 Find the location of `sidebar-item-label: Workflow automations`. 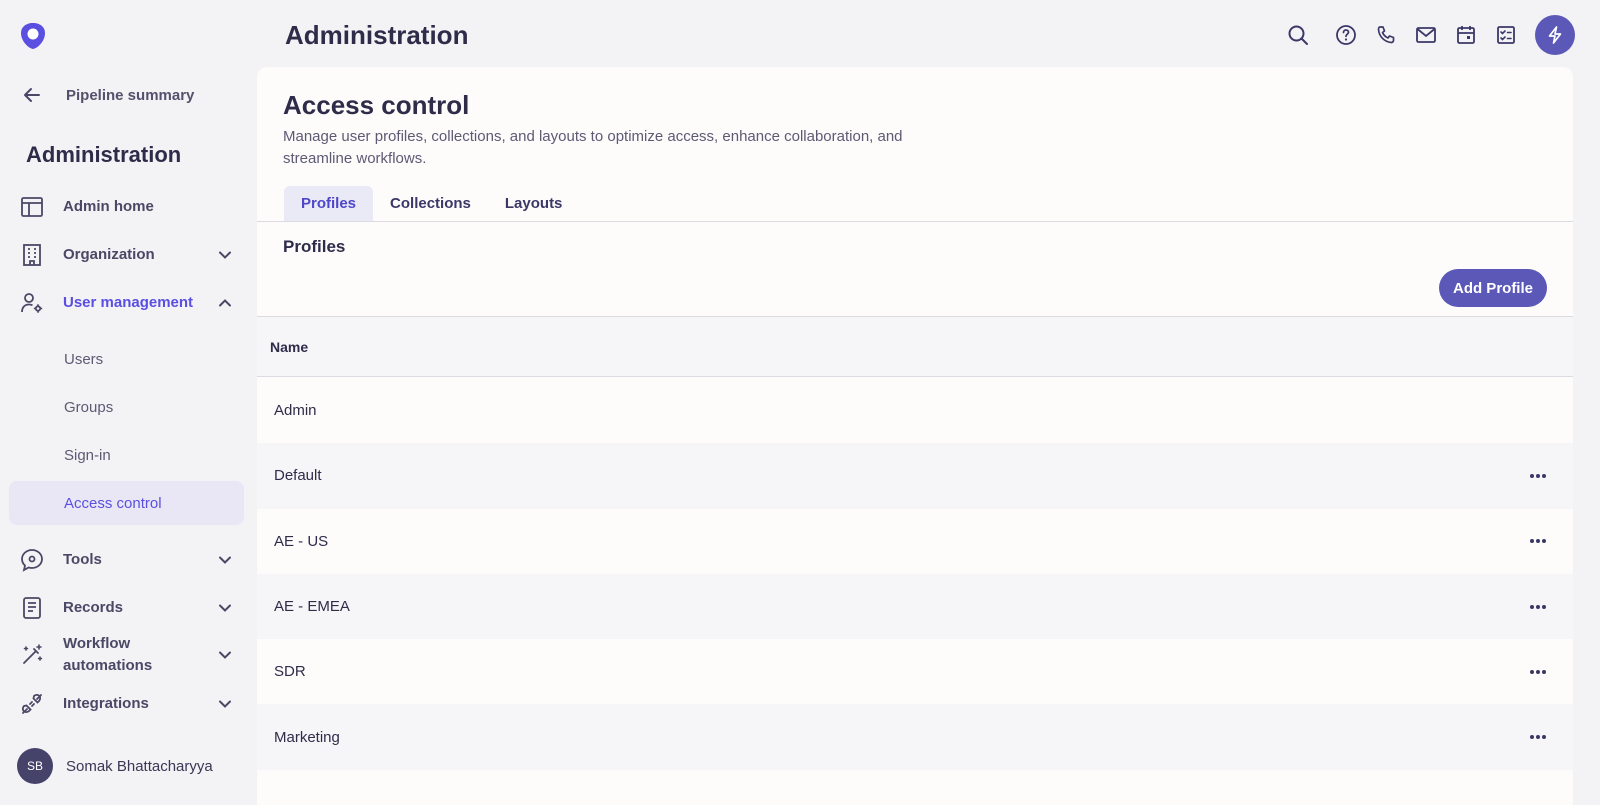

sidebar-item-label: Workflow automations is located at coordinates (108, 654).